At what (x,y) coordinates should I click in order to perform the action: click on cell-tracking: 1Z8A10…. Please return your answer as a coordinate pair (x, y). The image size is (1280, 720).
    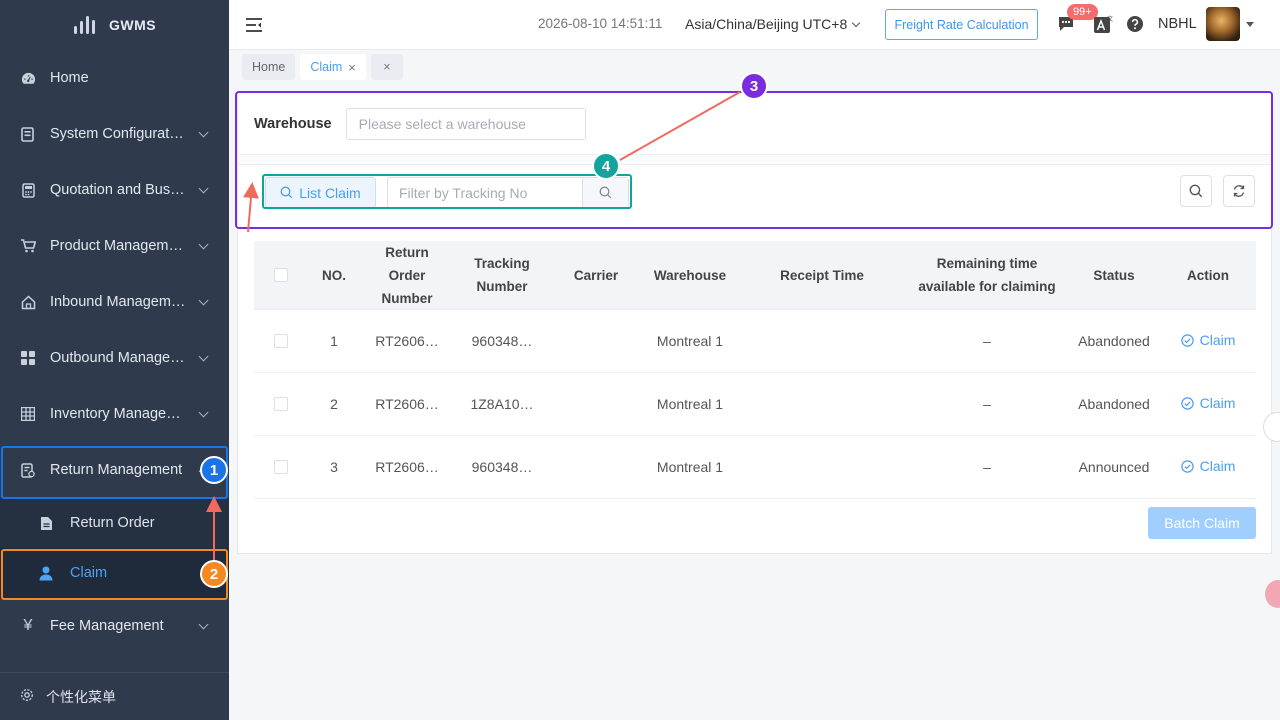
    Looking at the image, I should click on (502, 403).